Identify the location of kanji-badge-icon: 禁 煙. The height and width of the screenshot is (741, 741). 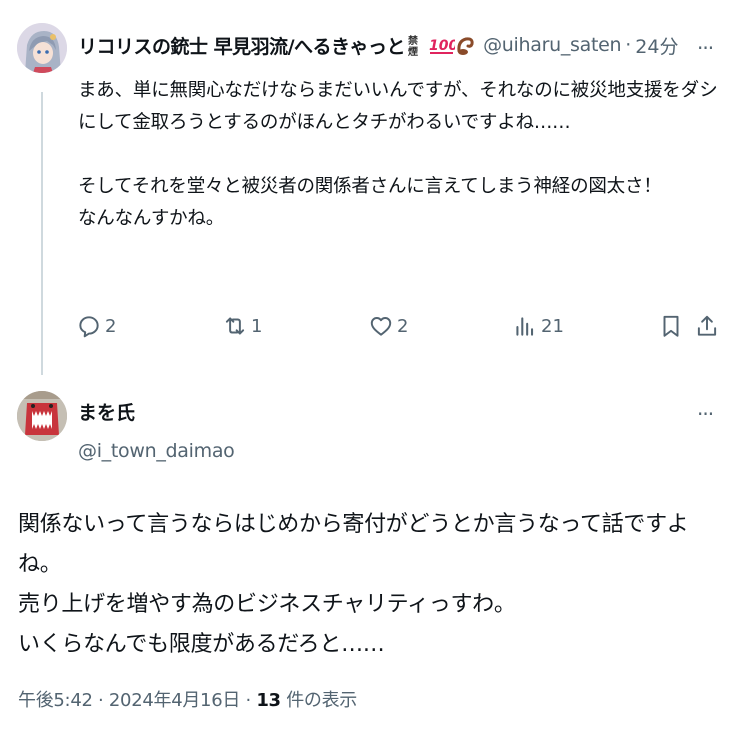
(412, 45).